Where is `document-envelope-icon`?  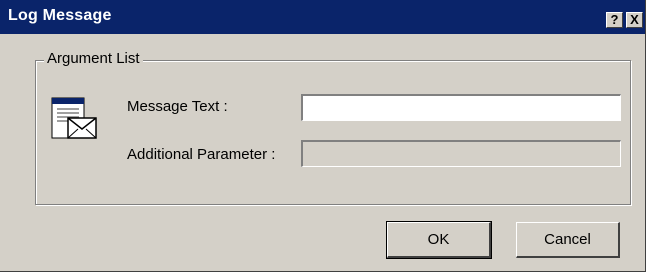 document-envelope-icon is located at coordinates (74, 118).